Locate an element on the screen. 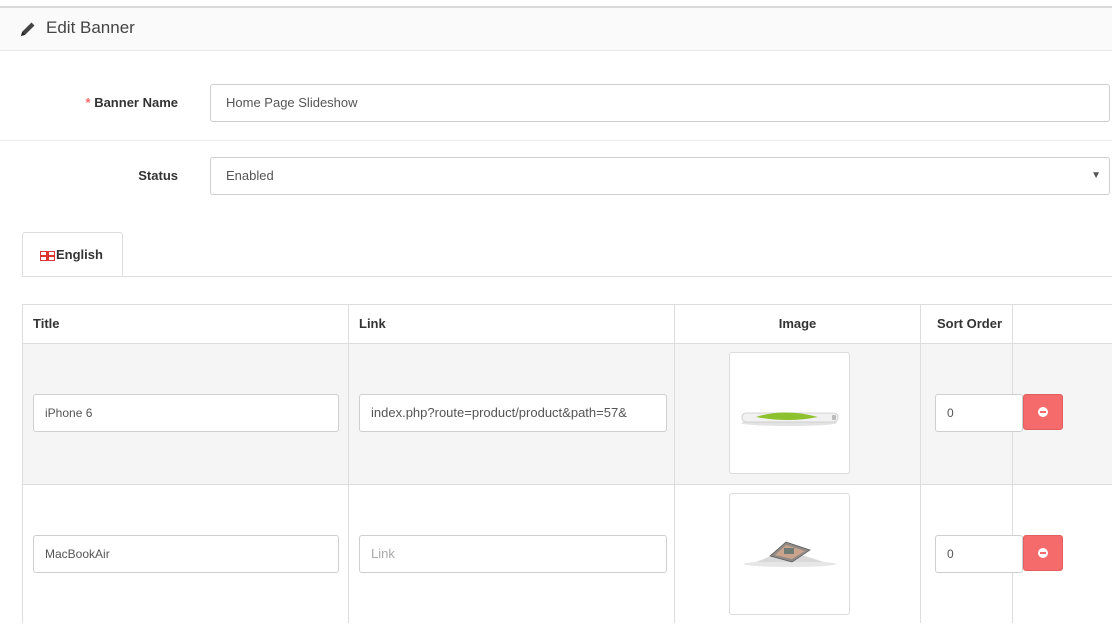  column-sort-order: Sort Order is located at coordinates (967, 324).